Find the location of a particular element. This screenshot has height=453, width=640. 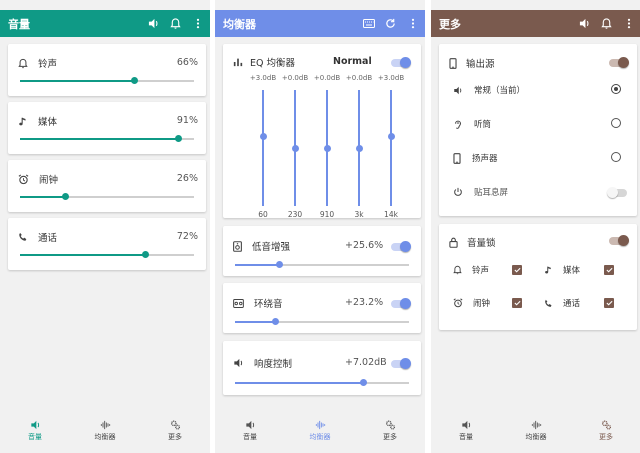

effect-card-bass: 低音增强 +25.6% is located at coordinates (322, 251).